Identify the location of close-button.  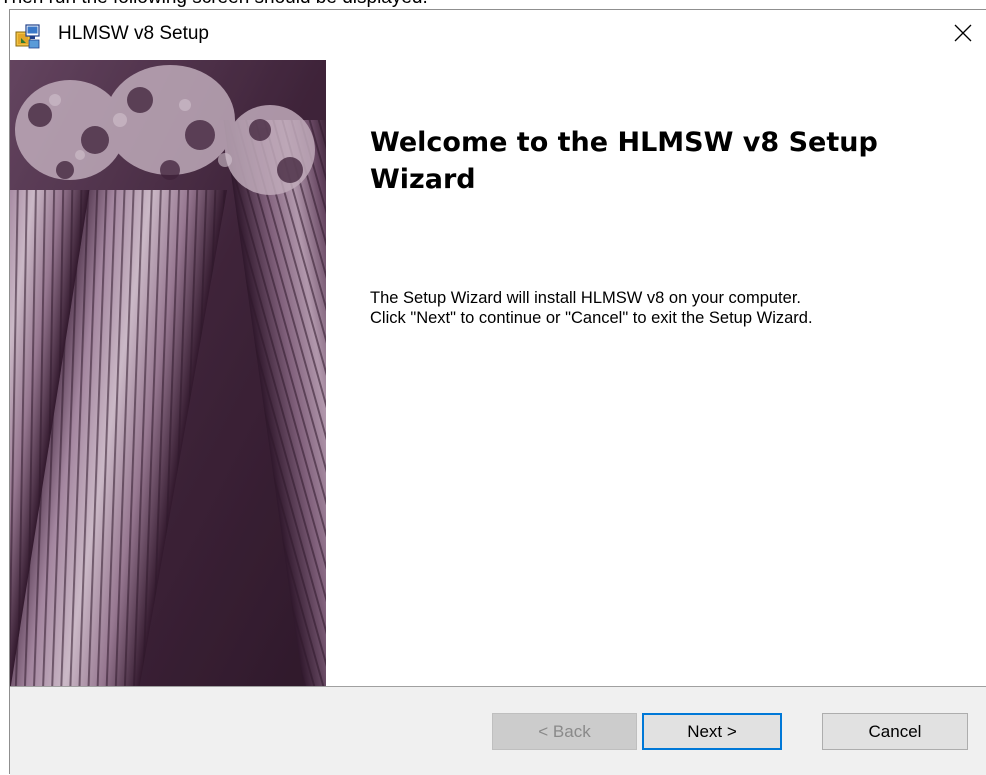
(963, 33).